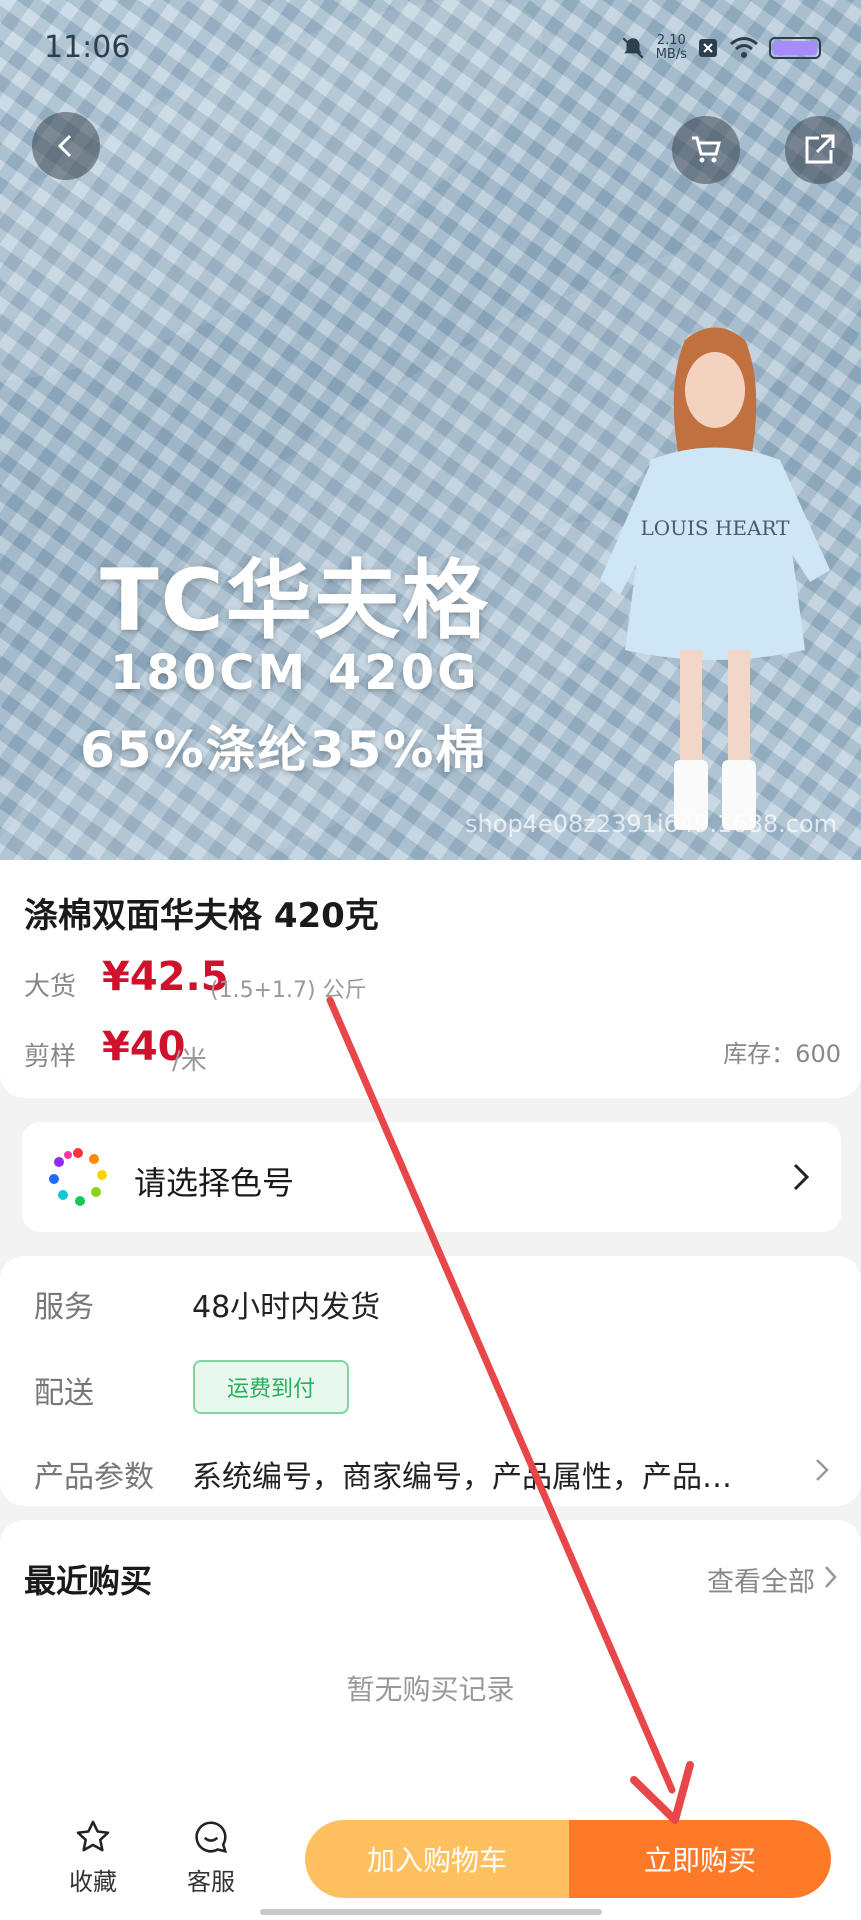 This screenshot has height=1920, width=861. What do you see at coordinates (50, 1057) in the screenshot?
I see `sample-label: 剪样` at bounding box center [50, 1057].